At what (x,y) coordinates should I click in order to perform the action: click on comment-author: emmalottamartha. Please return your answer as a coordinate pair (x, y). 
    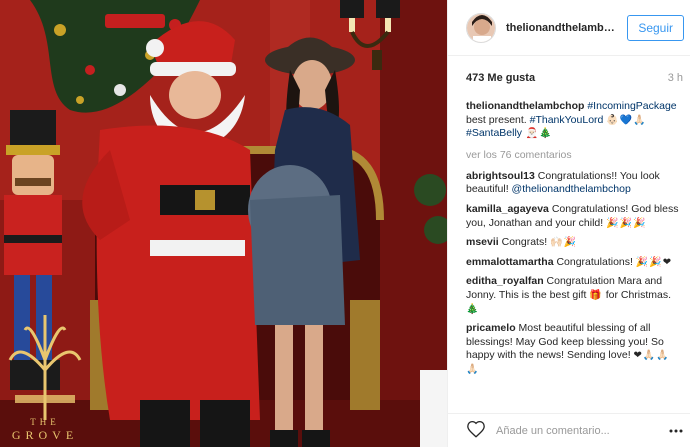
    Looking at the image, I should click on (510, 262).